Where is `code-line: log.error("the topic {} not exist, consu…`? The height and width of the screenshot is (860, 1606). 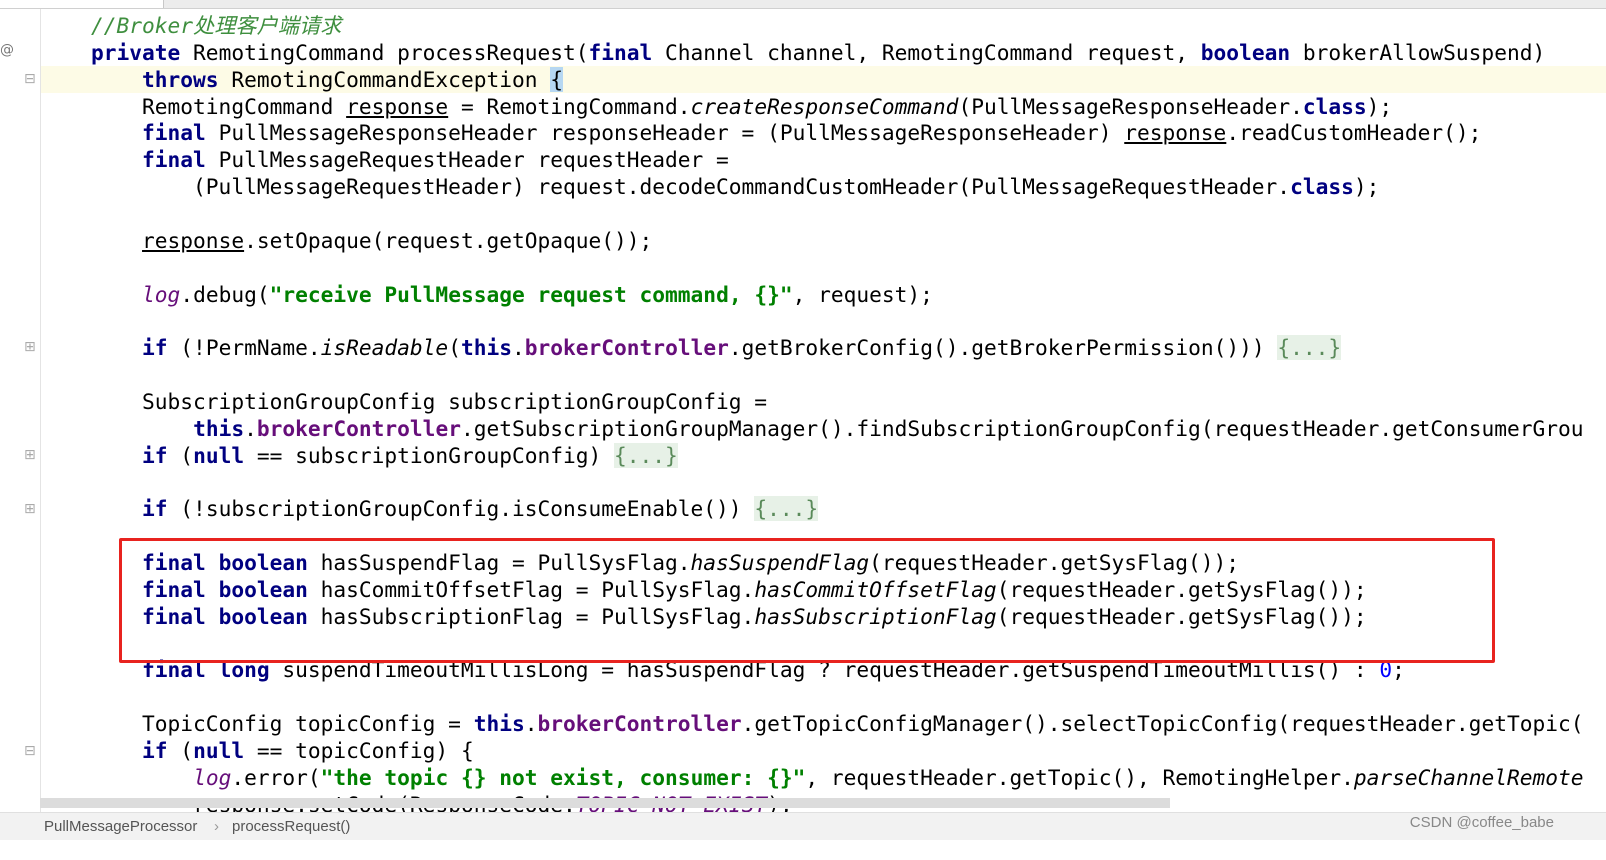
code-line: log.error("the topic {} not exist, consu… is located at coordinates (837, 777).